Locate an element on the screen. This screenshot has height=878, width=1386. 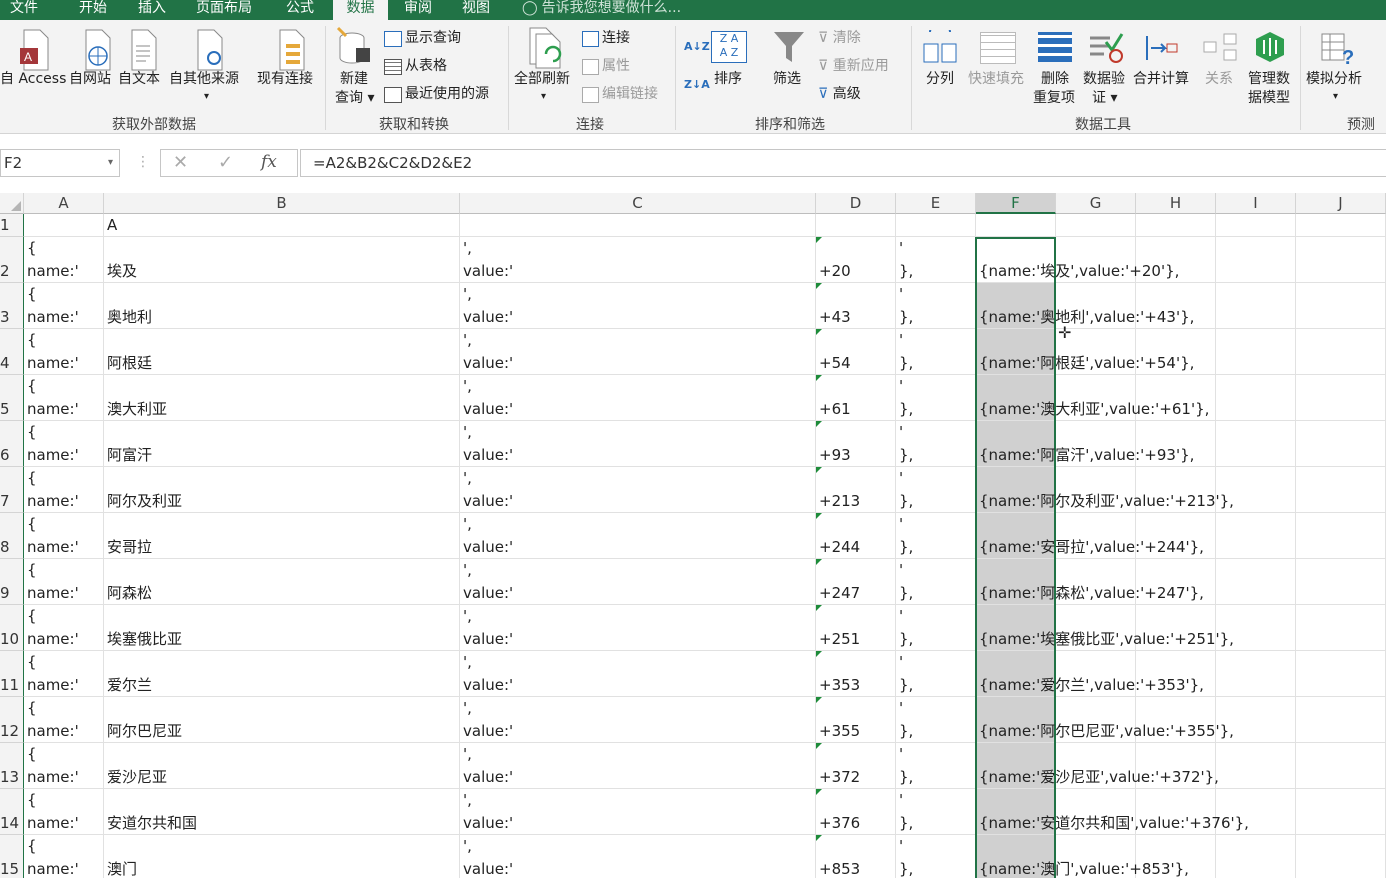
cell-a11: {name:' is located at coordinates (64, 674).